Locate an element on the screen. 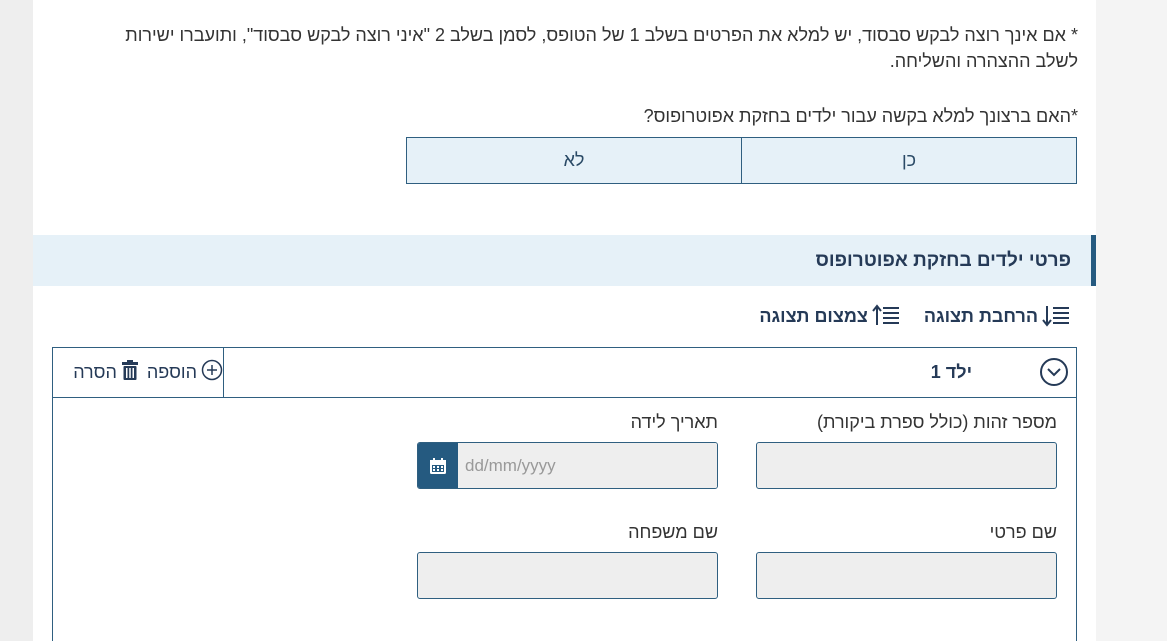  expand-view-button: הרחבת תצוגה is located at coordinates (997, 316).